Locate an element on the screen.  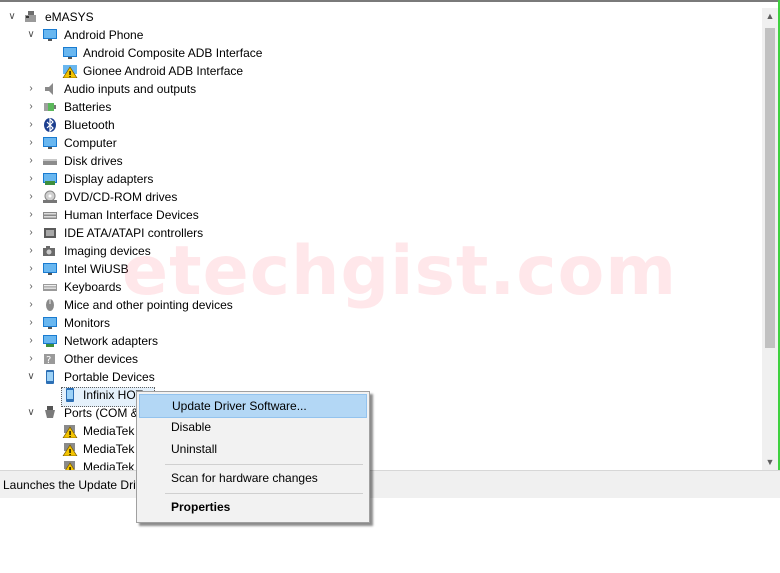
category-label: Bluetooth is located at coordinates (89, 125).